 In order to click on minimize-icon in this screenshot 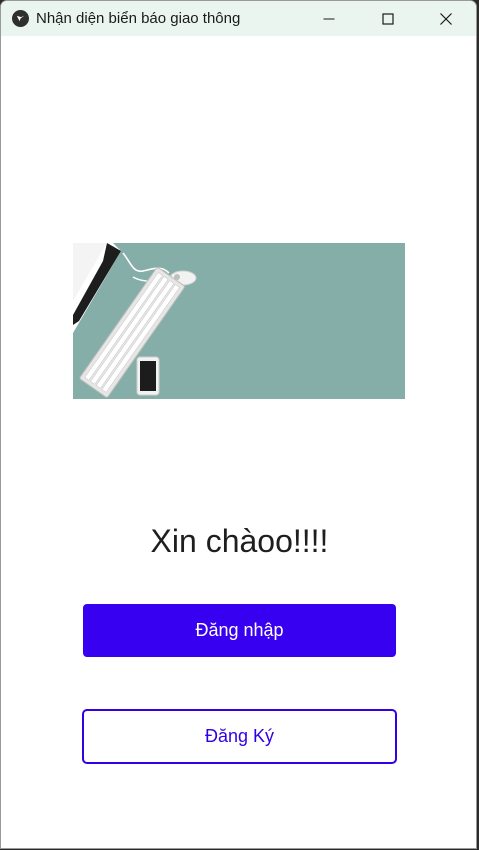, I will do `click(329, 18)`.